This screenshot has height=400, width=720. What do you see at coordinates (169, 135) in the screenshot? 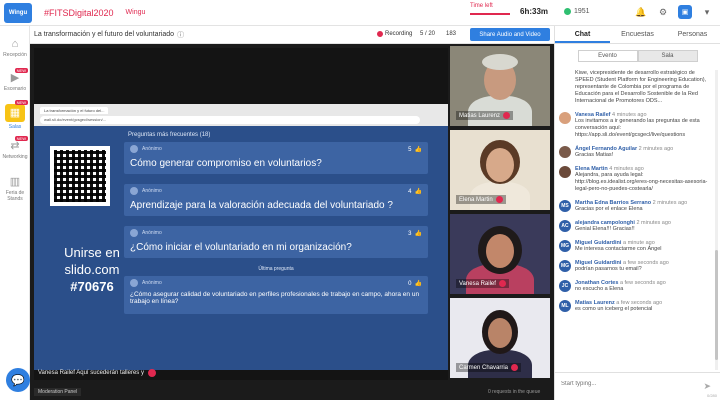
I see `popular-questions-header: Preguntas más frecuentes (18)` at bounding box center [169, 135].